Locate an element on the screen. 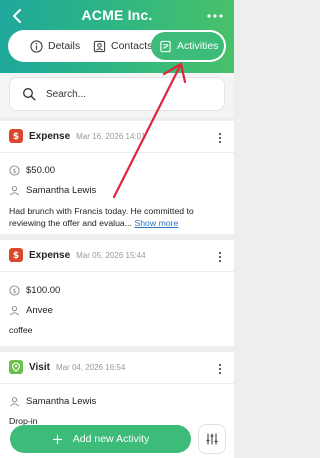 Image resolution: width=320 pixels, height=458 pixels. activity-date: Mar 04, 2026 16:54 is located at coordinates (90, 367).